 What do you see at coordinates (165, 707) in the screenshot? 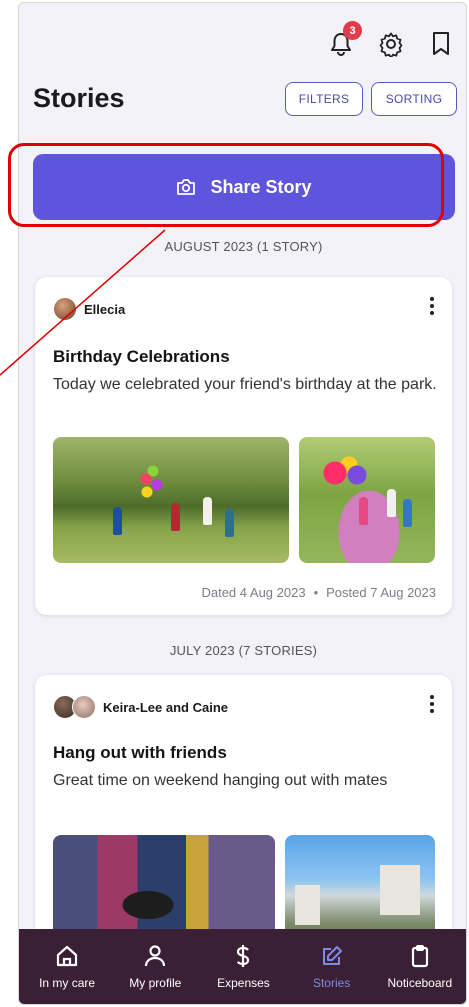
I see `author-name: Keira-Lee and Caine` at bounding box center [165, 707].